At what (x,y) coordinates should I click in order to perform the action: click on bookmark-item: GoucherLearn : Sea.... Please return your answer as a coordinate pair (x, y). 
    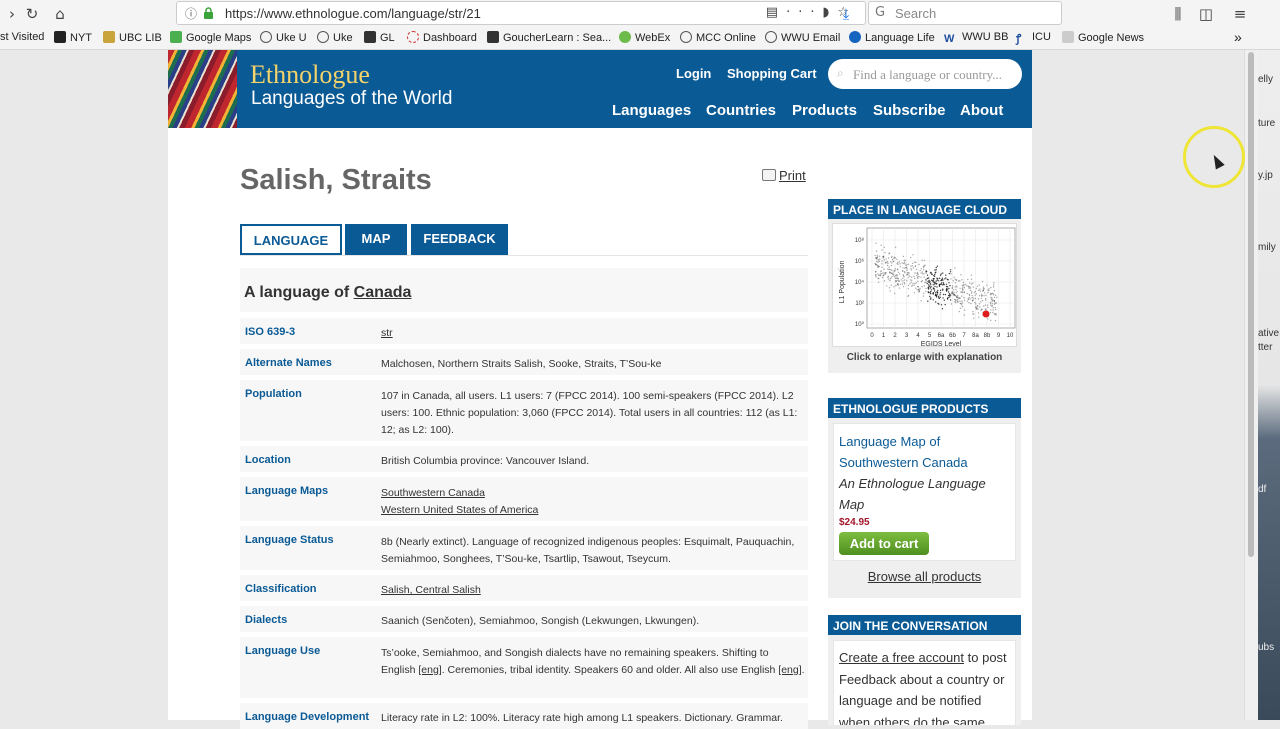
    Looking at the image, I should click on (549, 37).